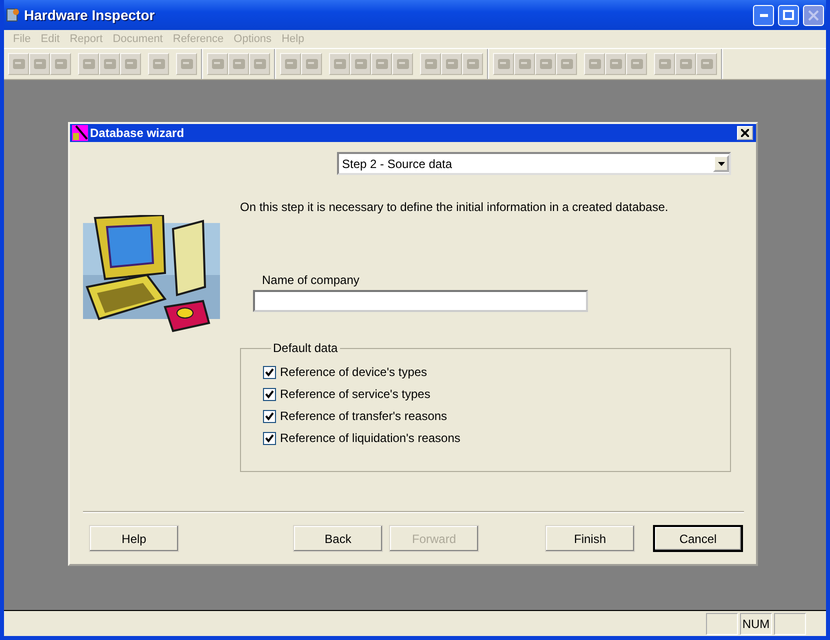  I want to click on maximize-button, so click(788, 15).